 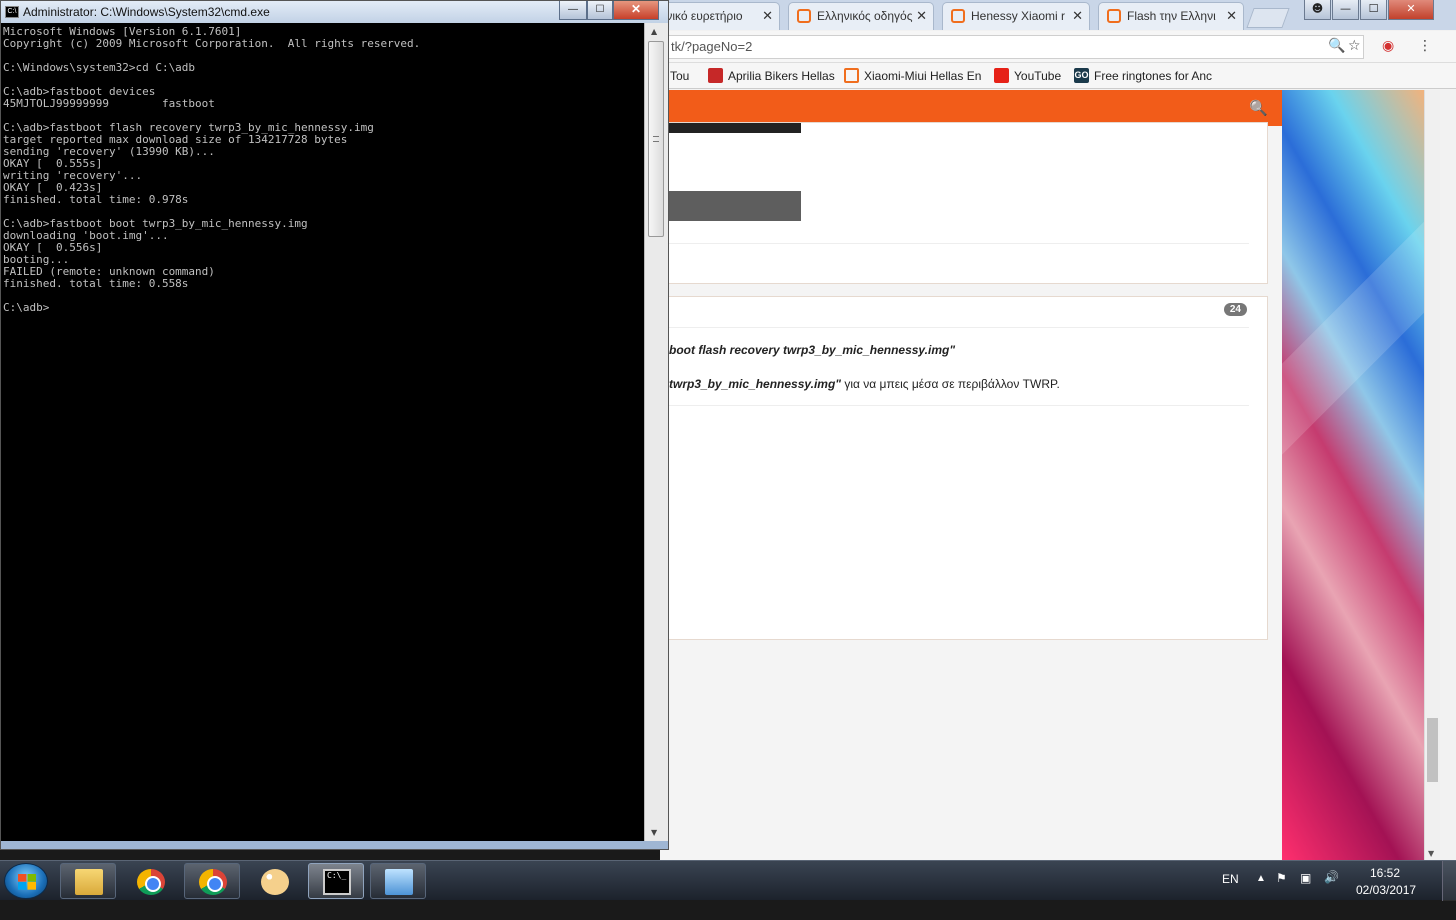 What do you see at coordinates (923, 76) in the screenshot?
I see `bookmark-label: Xiaomi-Miui Hellas En` at bounding box center [923, 76].